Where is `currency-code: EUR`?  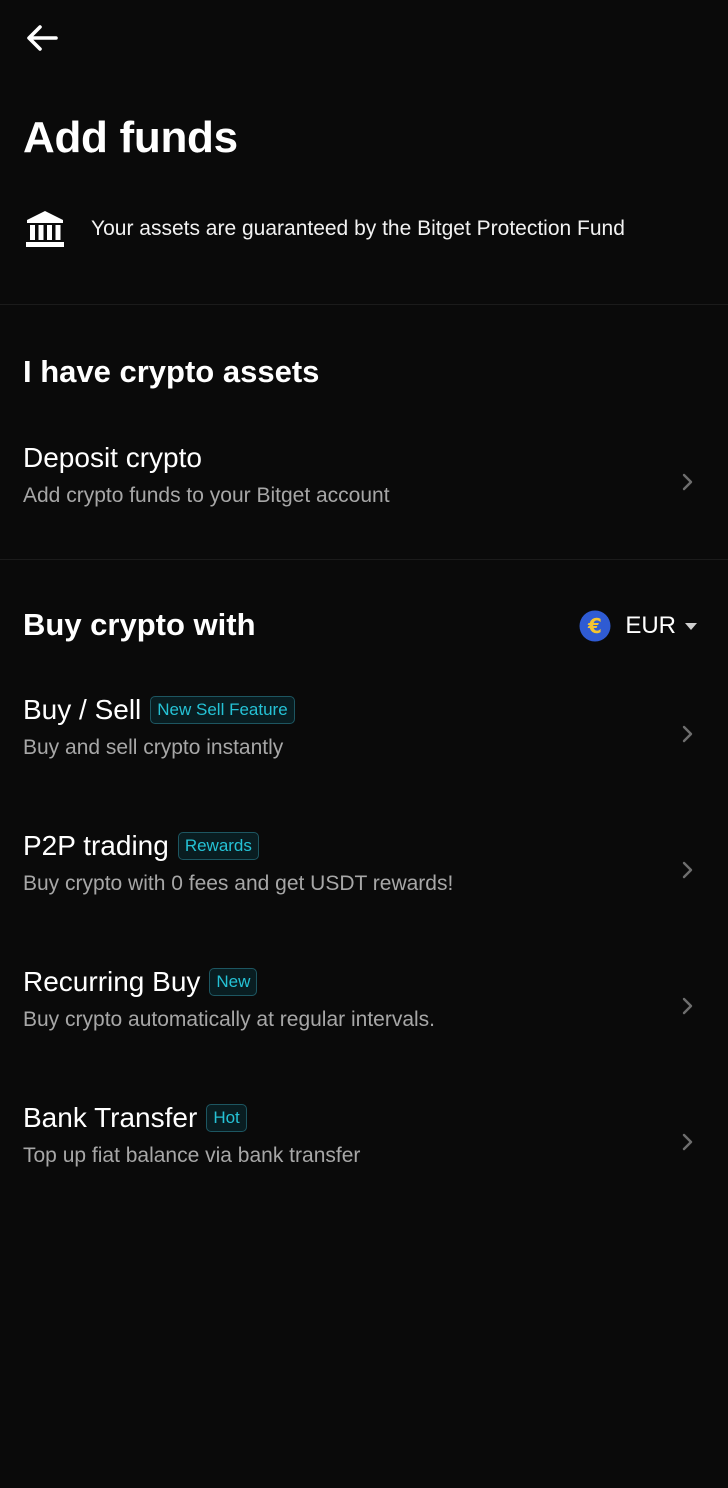
currency-code: EUR is located at coordinates (650, 625).